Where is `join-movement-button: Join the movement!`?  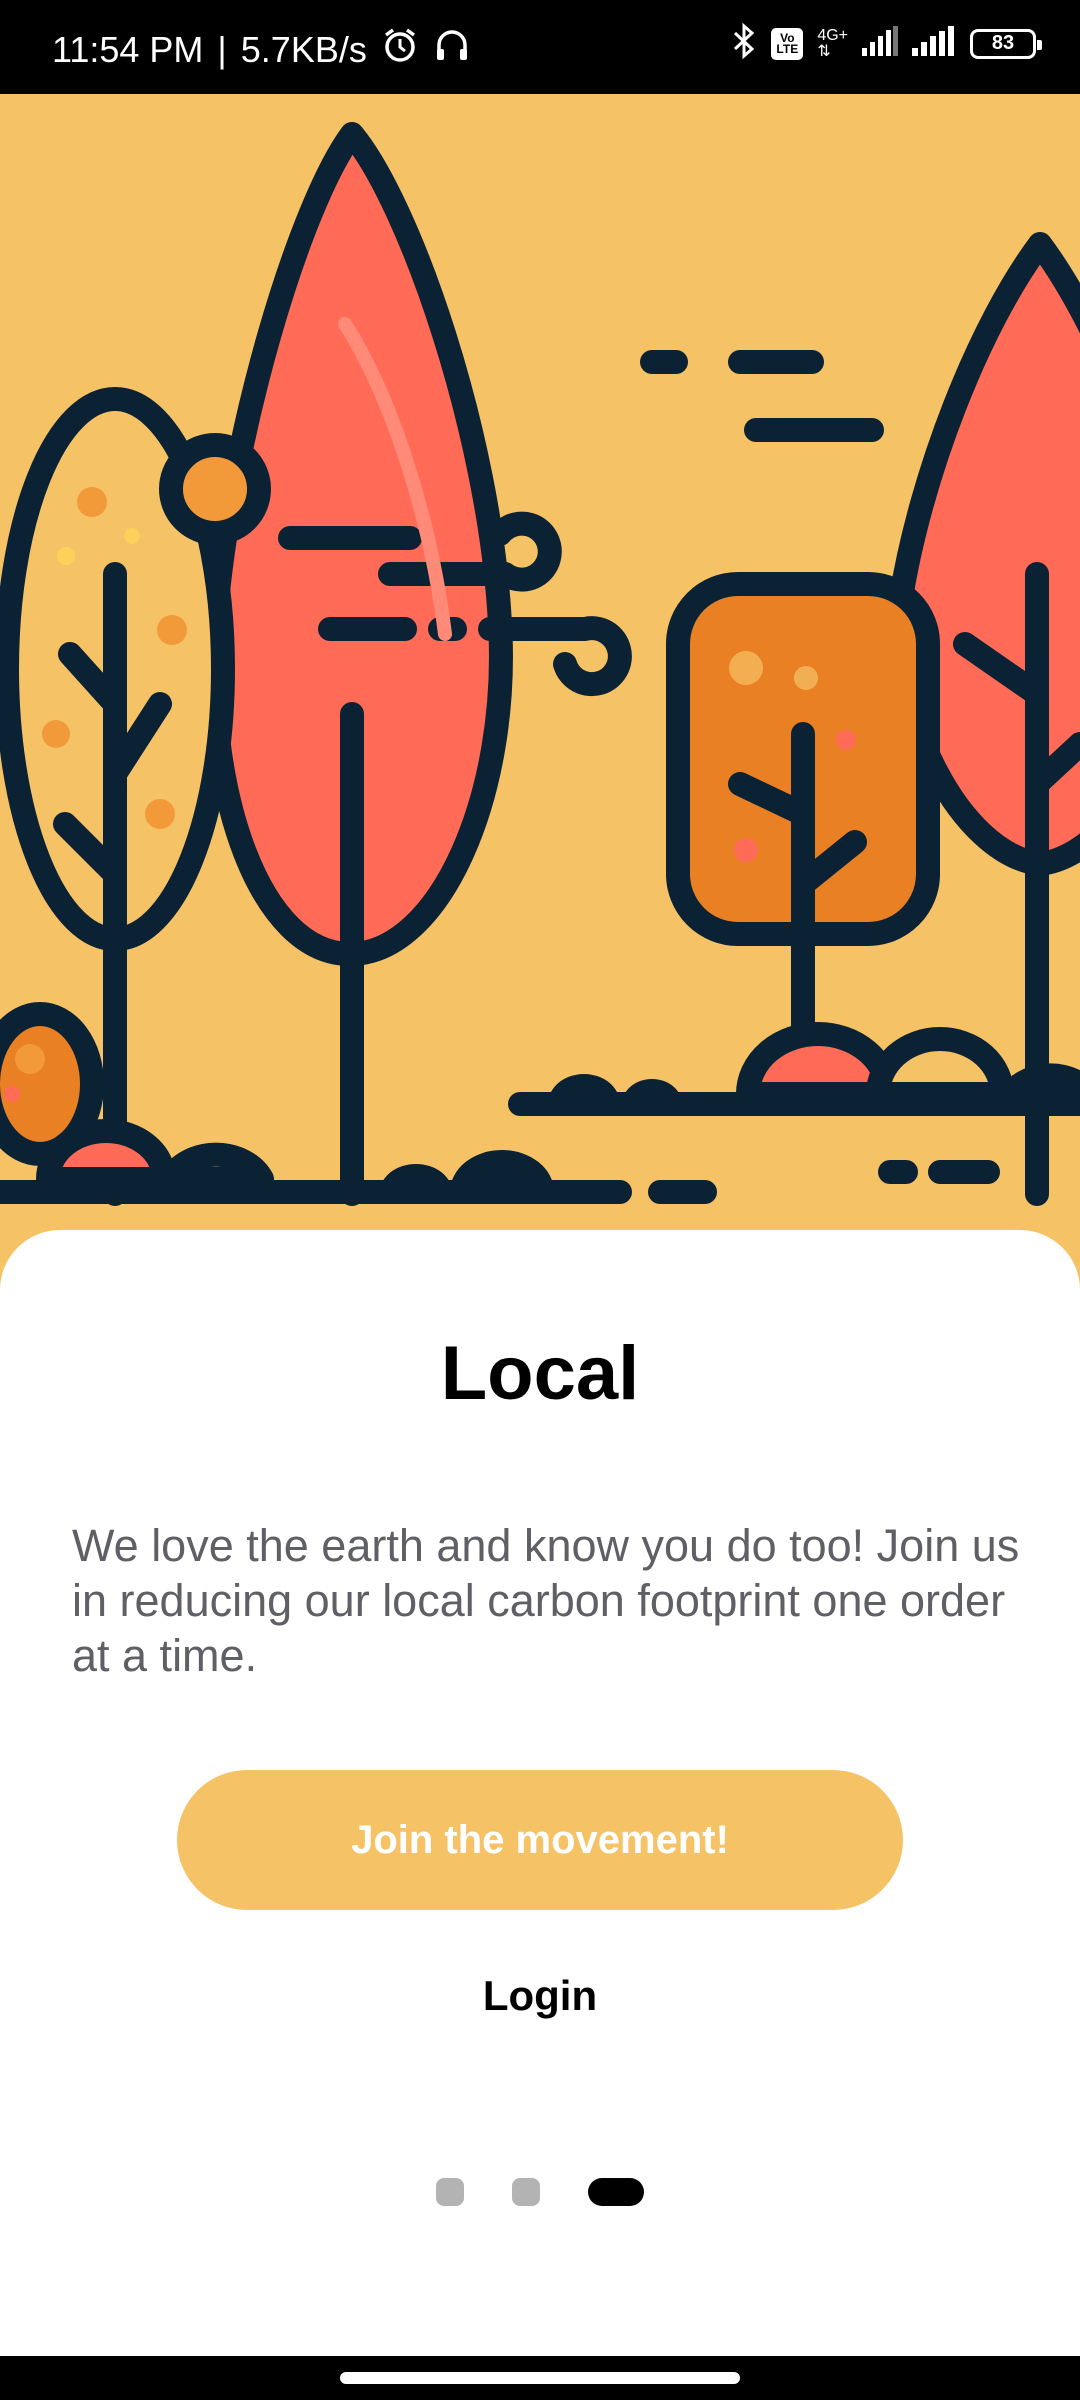
join-movement-button: Join the movement! is located at coordinates (540, 1840).